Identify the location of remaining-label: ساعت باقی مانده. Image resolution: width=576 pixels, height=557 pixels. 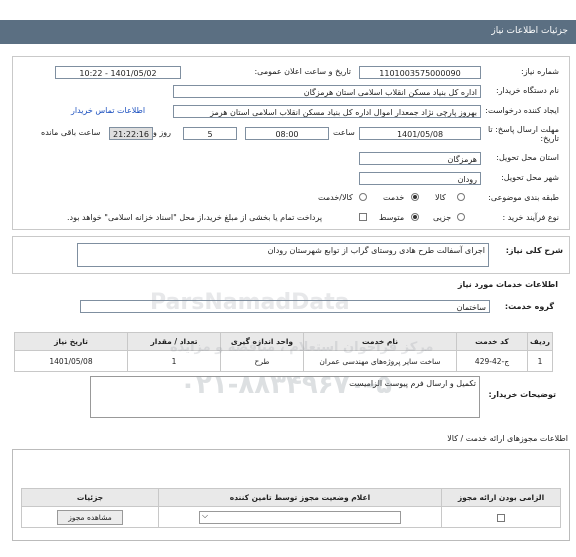
(71, 132).